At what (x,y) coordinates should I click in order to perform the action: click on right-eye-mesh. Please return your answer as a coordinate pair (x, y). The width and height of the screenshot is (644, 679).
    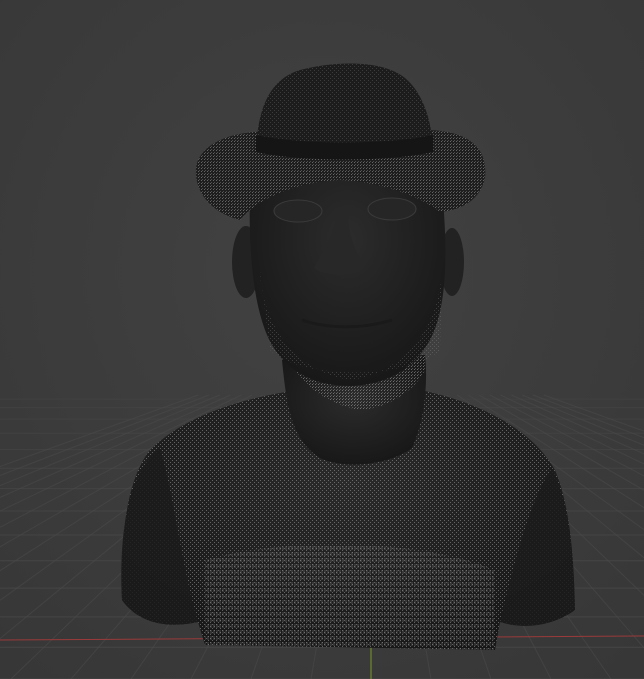
    Looking at the image, I should click on (392, 209).